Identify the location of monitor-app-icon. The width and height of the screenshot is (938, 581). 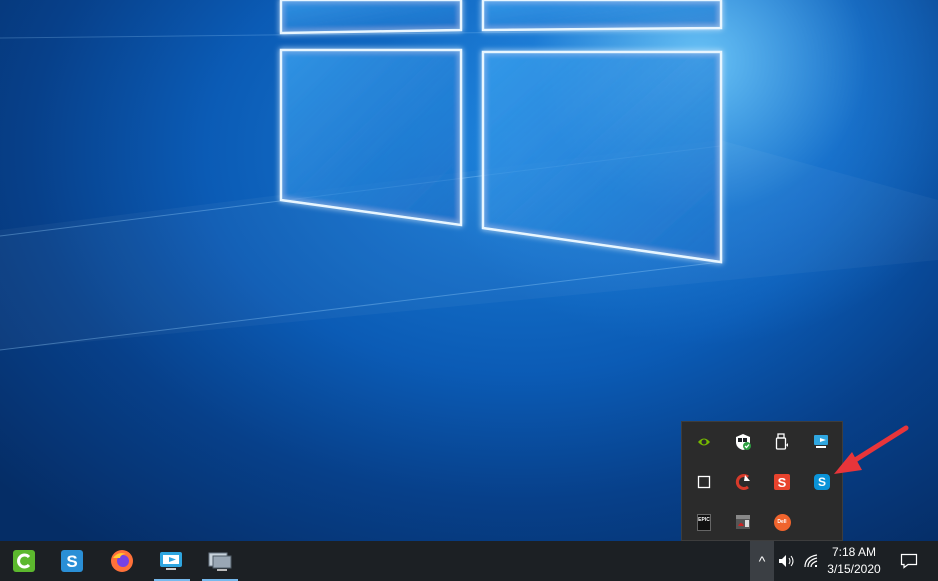
(220, 561).